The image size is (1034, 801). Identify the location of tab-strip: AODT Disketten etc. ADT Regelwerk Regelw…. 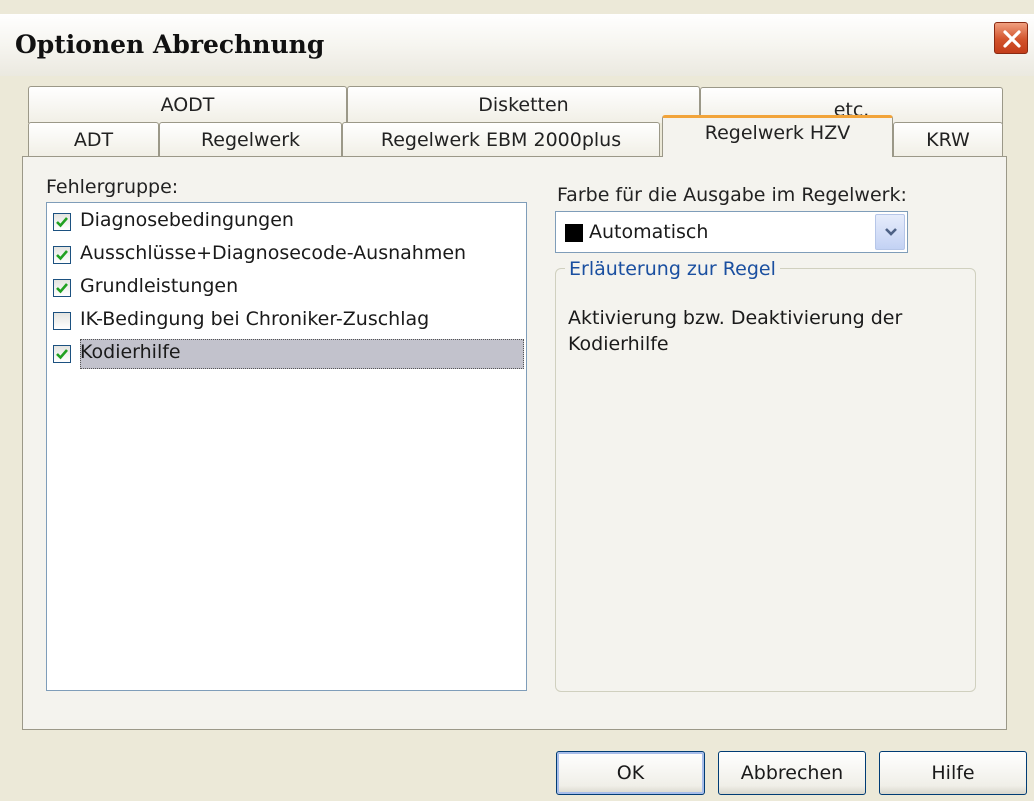
(517, 116).